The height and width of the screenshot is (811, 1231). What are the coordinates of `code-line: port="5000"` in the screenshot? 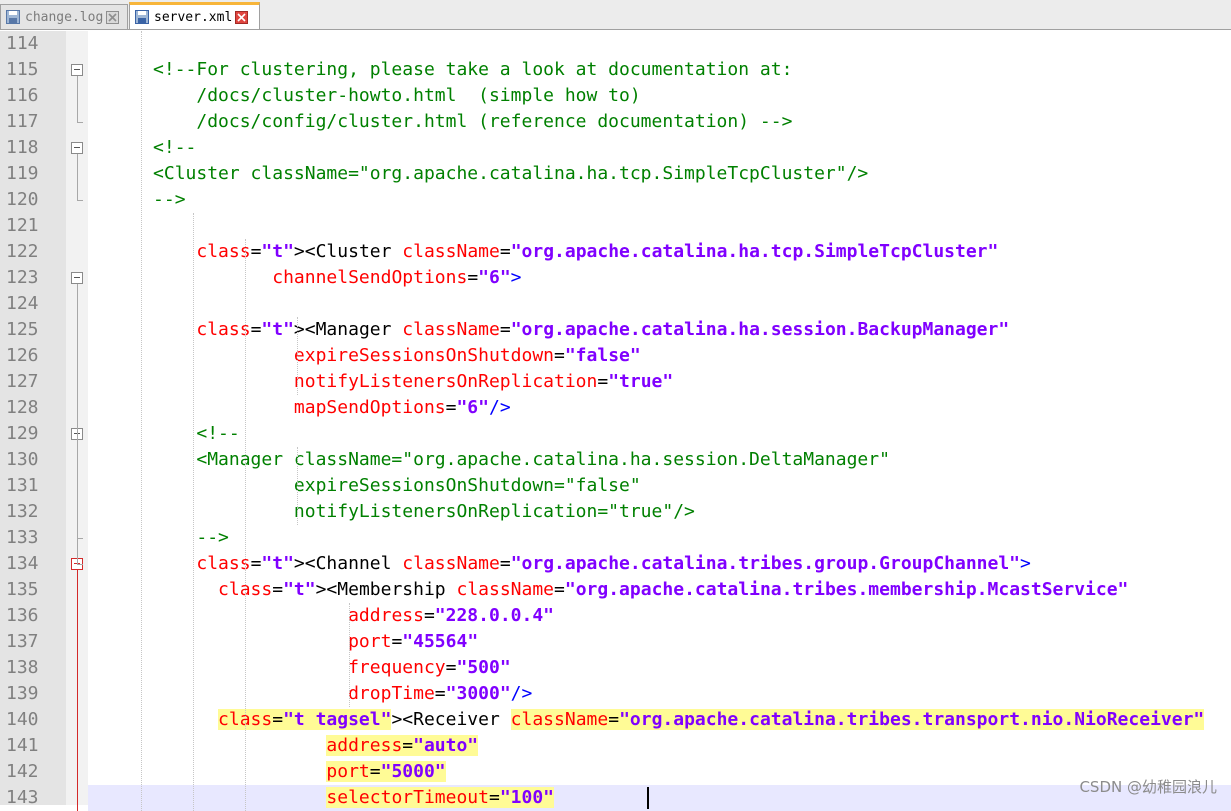 It's located at (659, 772).